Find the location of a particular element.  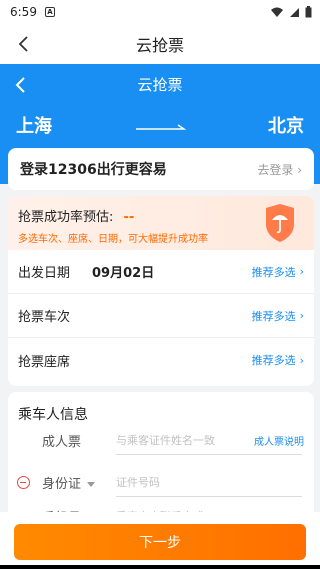

wifi-icon is located at coordinates (277, 12).